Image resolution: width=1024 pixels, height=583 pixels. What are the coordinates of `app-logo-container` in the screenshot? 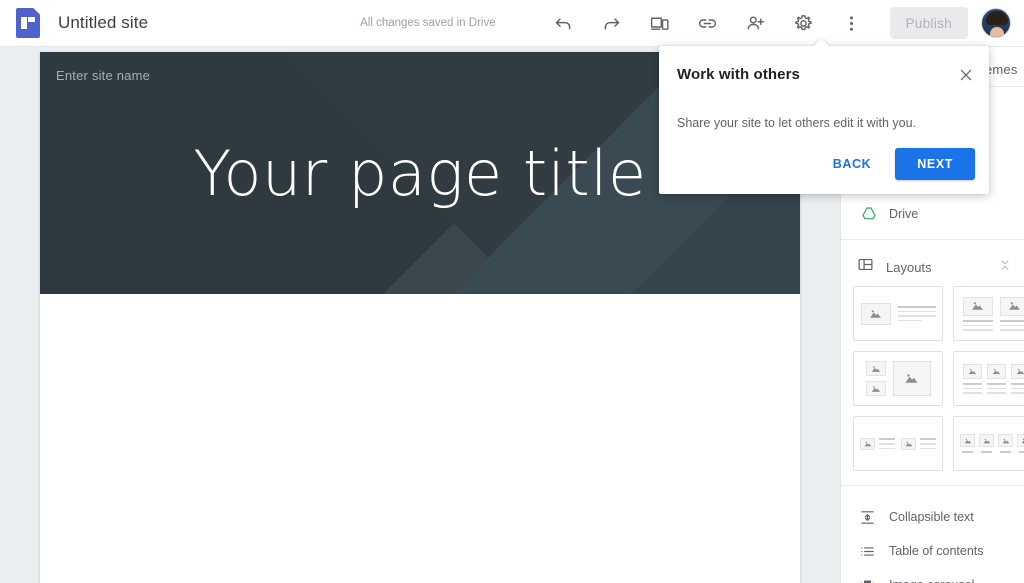 It's located at (28, 23).